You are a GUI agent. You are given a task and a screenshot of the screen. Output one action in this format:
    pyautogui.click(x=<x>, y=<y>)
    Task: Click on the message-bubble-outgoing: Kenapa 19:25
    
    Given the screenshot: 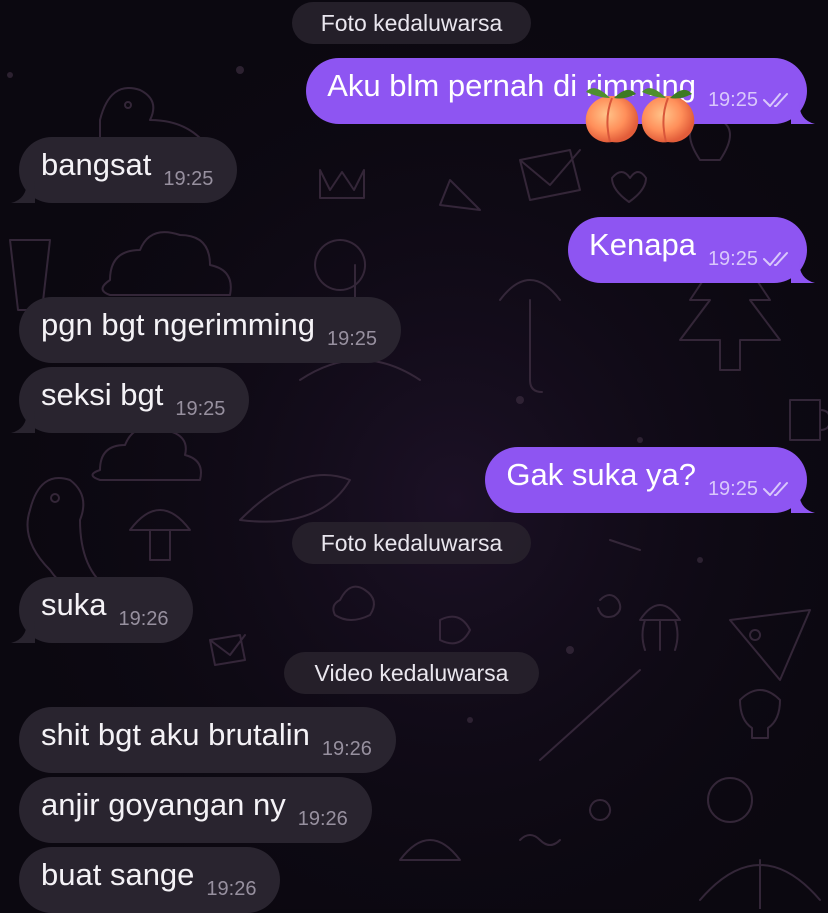 What is the action you would take?
    pyautogui.click(x=691, y=250)
    